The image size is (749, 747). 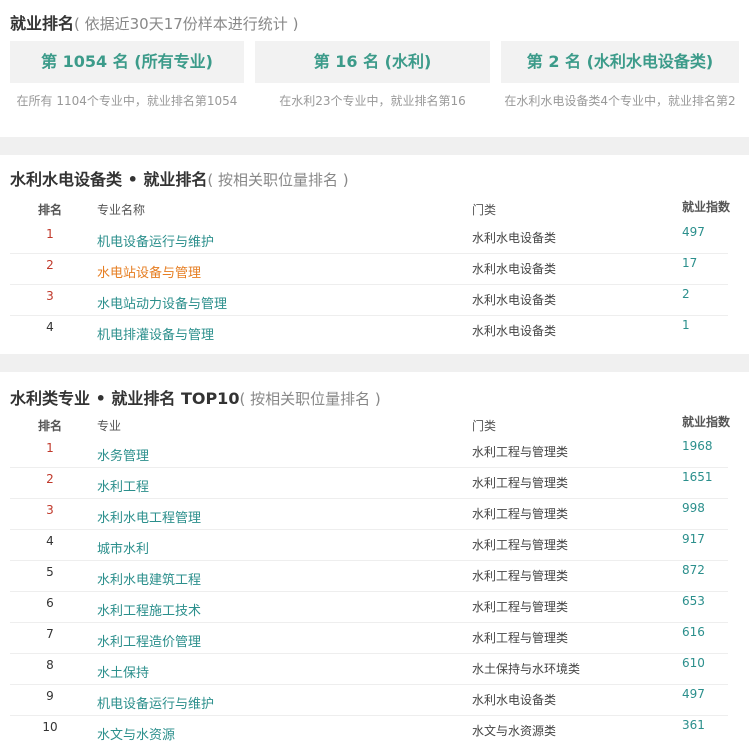 What do you see at coordinates (369, 669) in the screenshot?
I see `table-row: 8 水土保持 水土保持与水环境类 610` at bounding box center [369, 669].